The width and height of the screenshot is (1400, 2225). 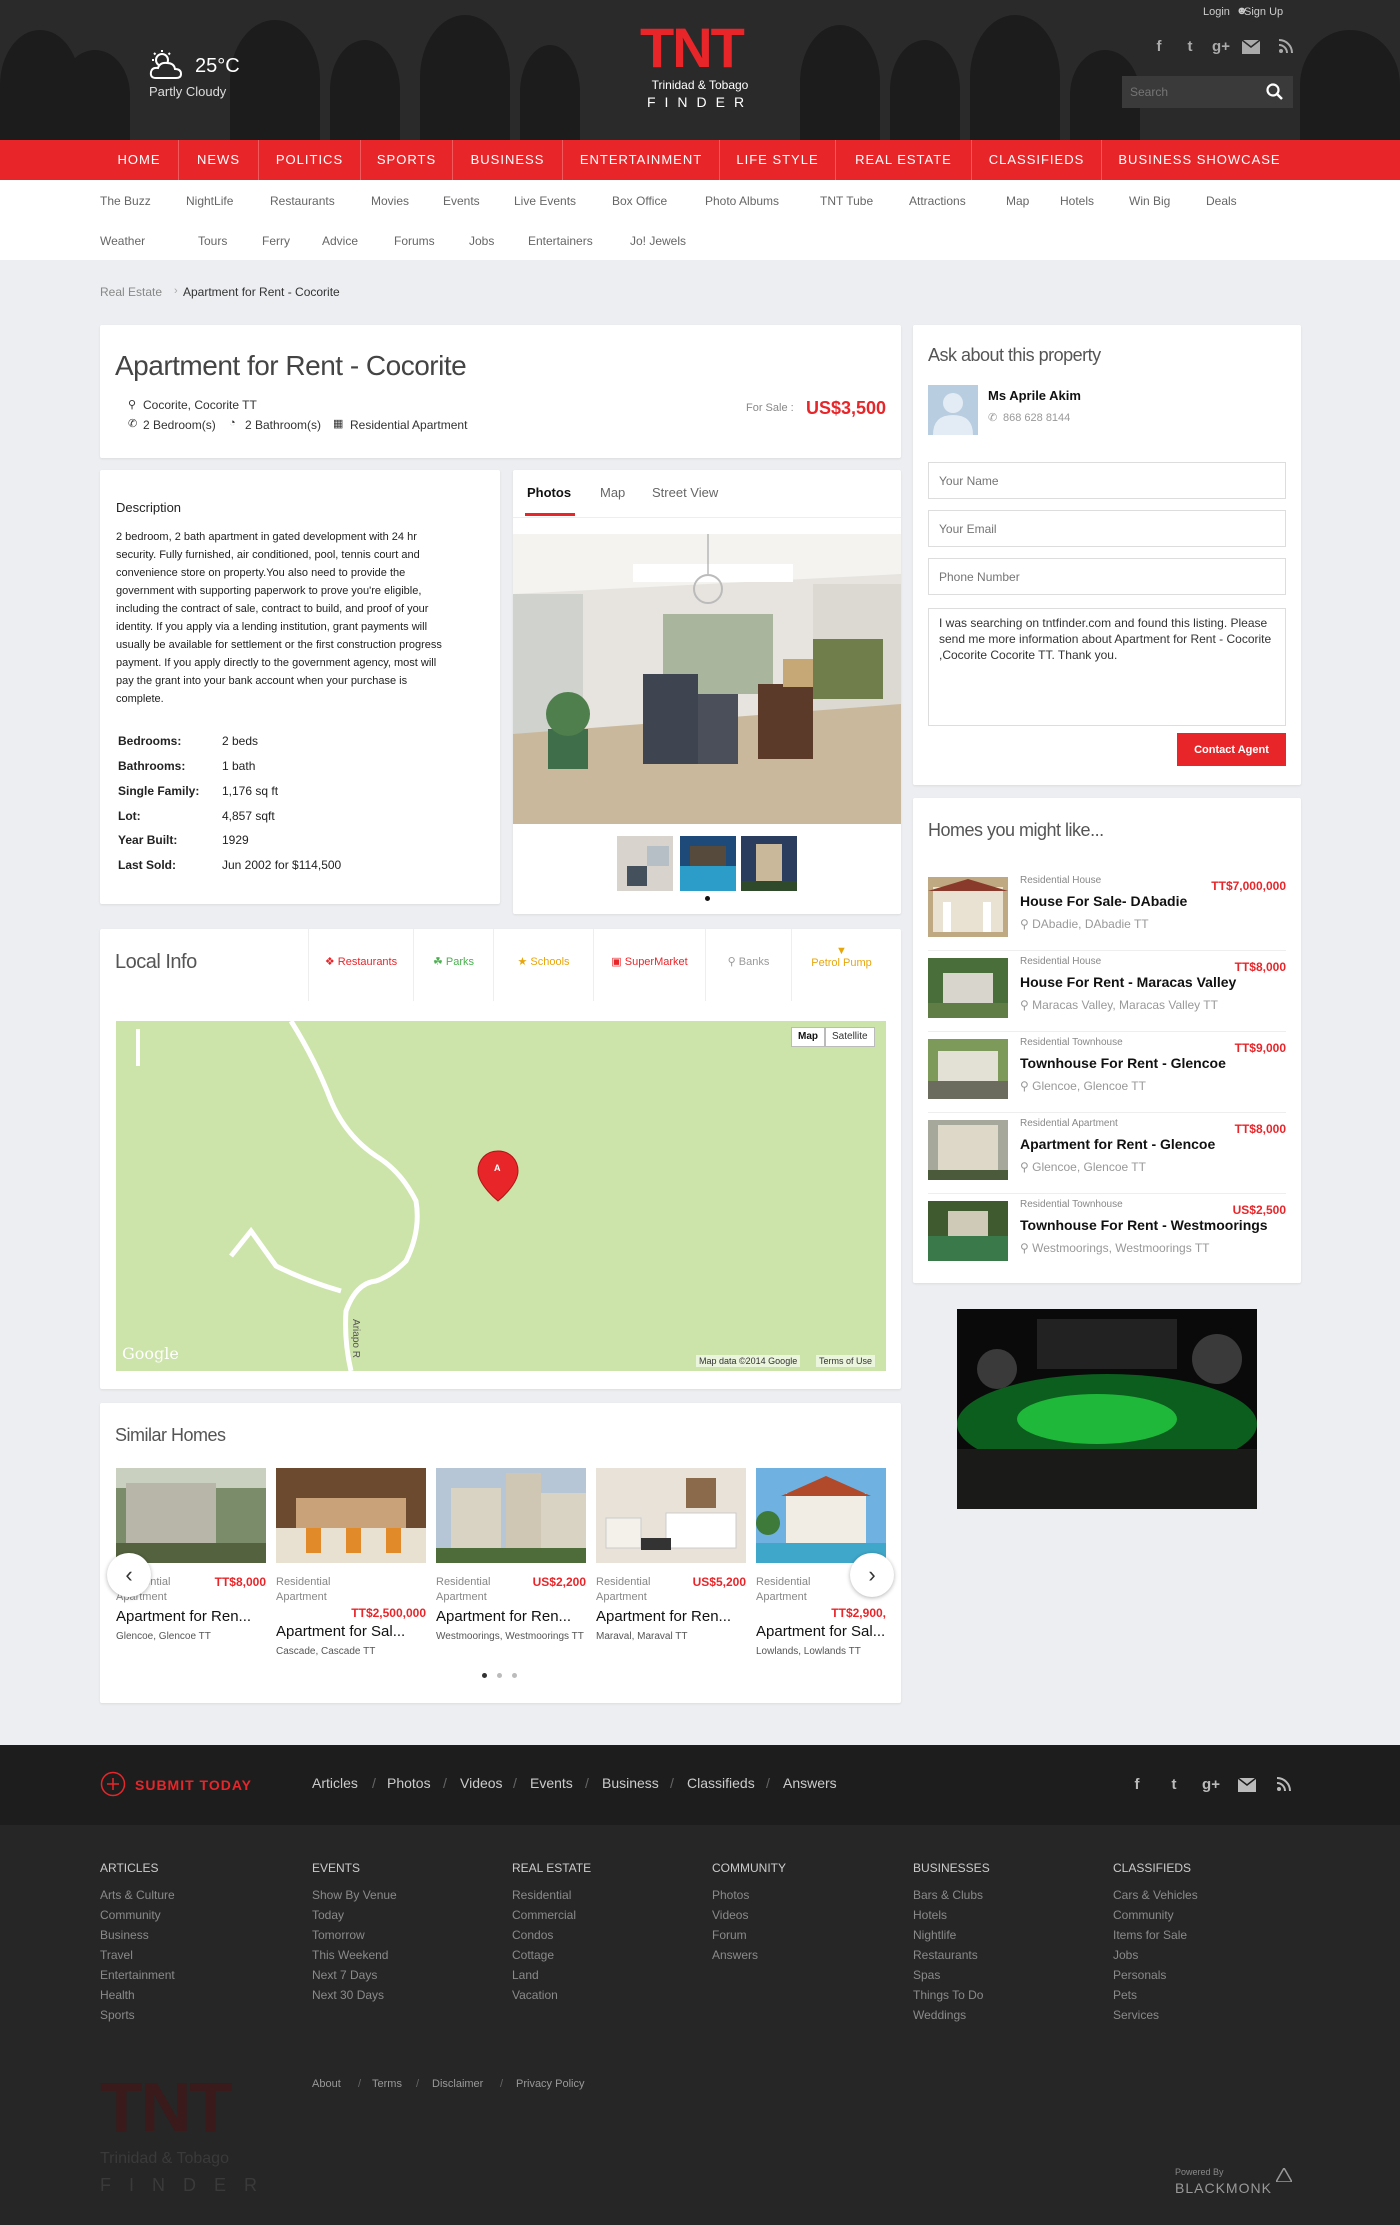 What do you see at coordinates (1247, 1785) in the screenshot?
I see `mail-icon` at bounding box center [1247, 1785].